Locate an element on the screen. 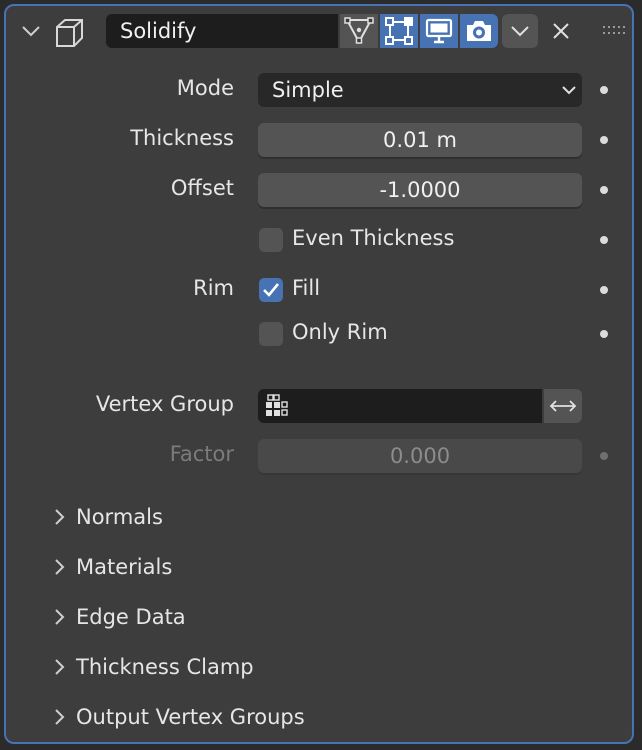  drag-handle-icon is located at coordinates (614, 30).